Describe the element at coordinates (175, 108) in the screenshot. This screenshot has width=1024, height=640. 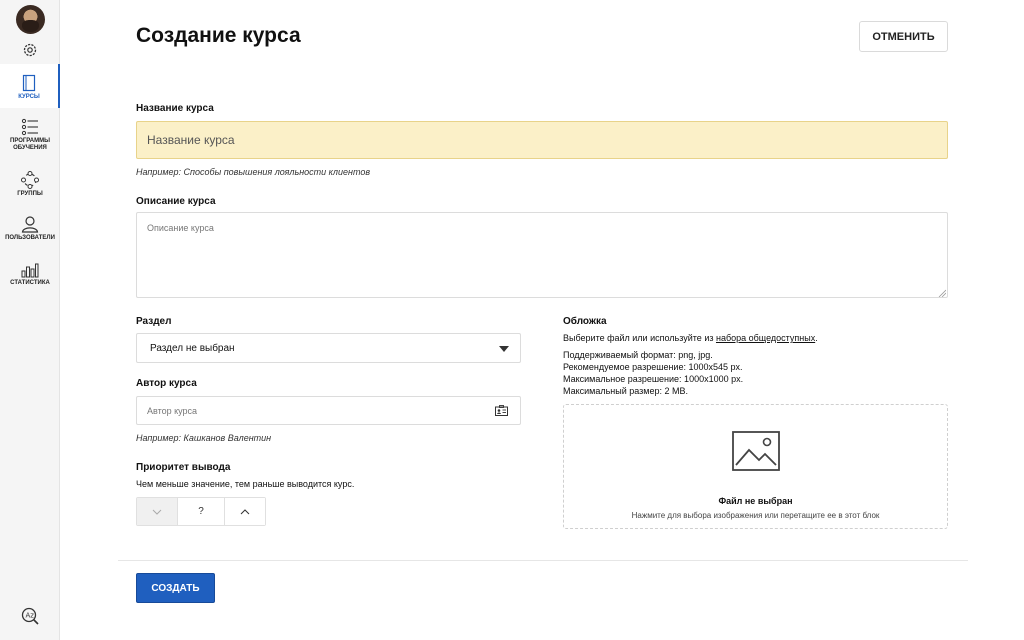
I see `course-name-label: Название курса` at that location.